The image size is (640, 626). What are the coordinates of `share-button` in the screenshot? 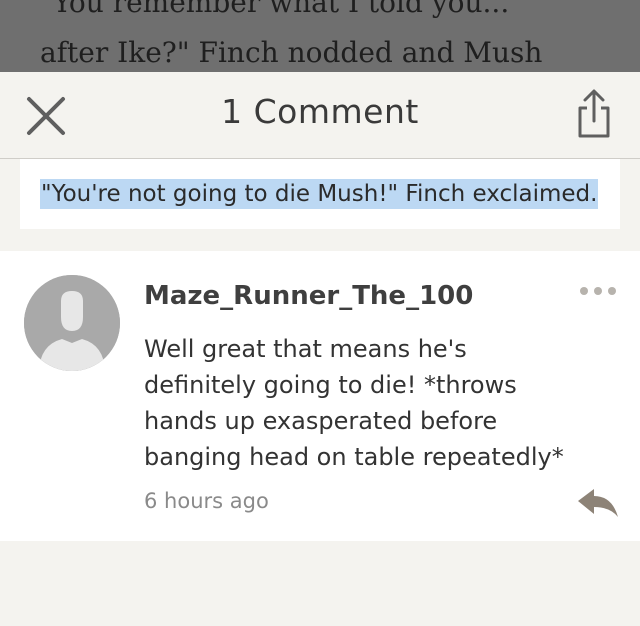 It's located at (594, 114).